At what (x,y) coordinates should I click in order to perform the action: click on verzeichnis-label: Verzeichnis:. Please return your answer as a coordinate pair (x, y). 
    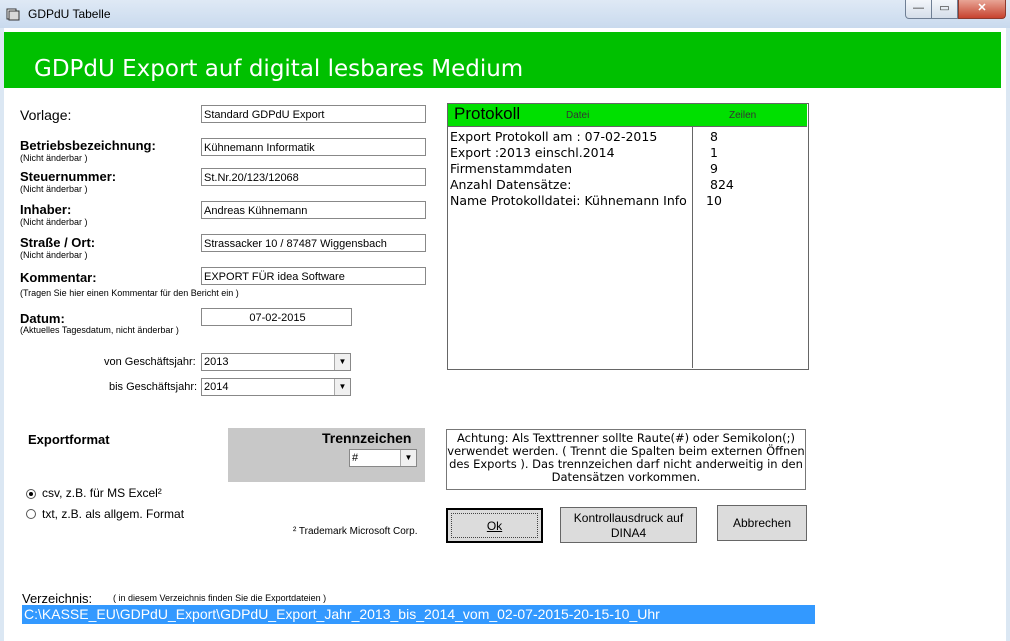
    Looking at the image, I should click on (57, 598).